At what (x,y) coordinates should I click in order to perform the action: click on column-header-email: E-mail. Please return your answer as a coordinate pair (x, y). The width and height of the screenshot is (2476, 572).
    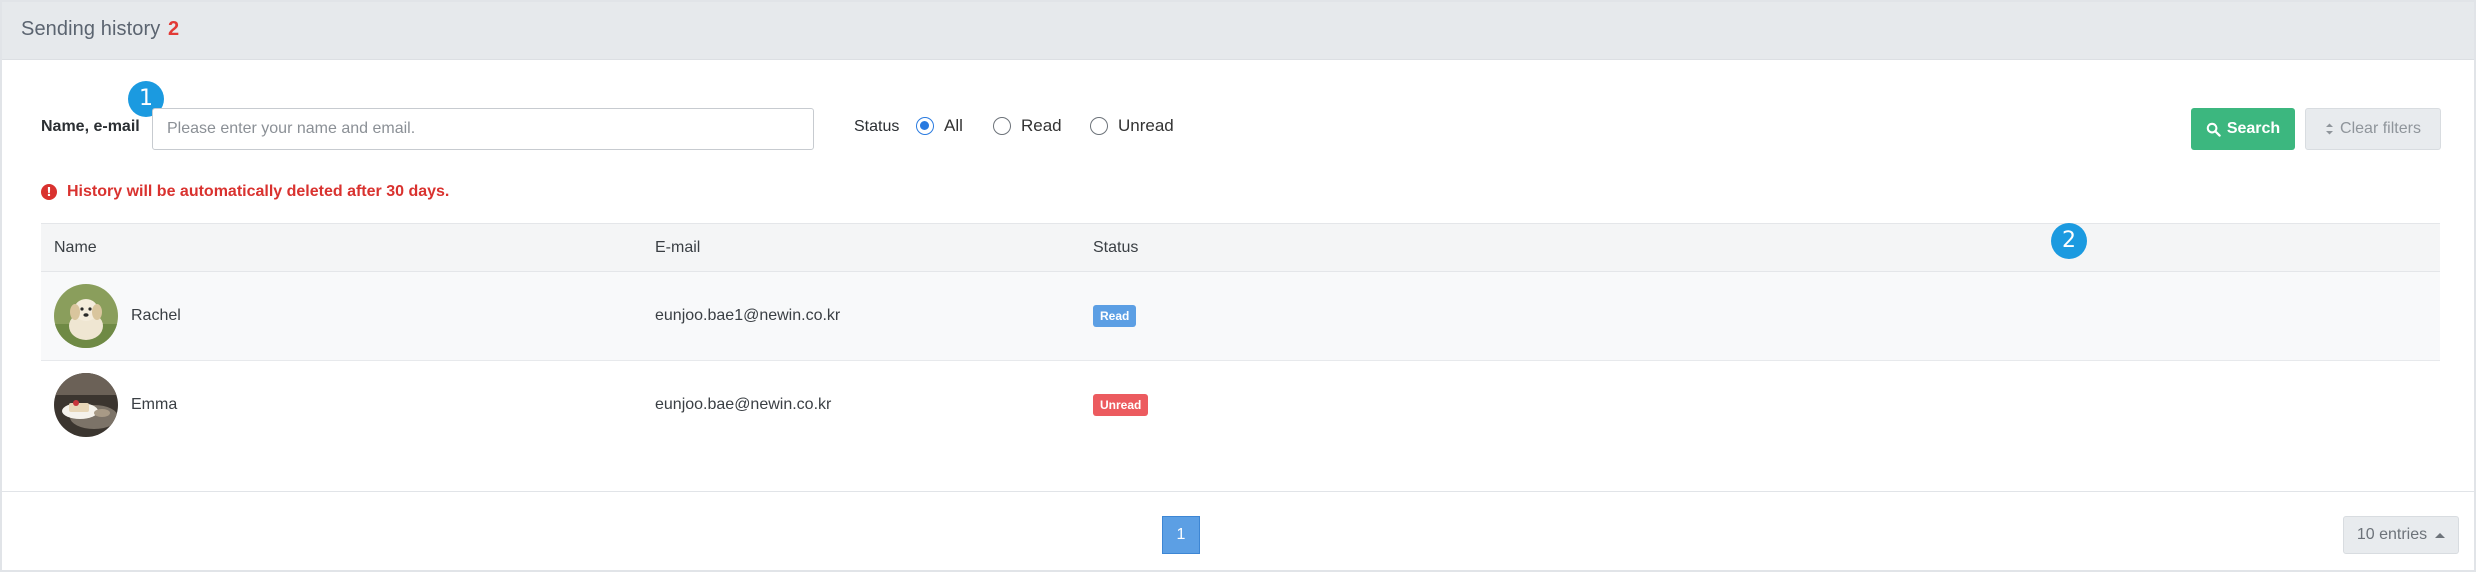
    Looking at the image, I should click on (678, 247).